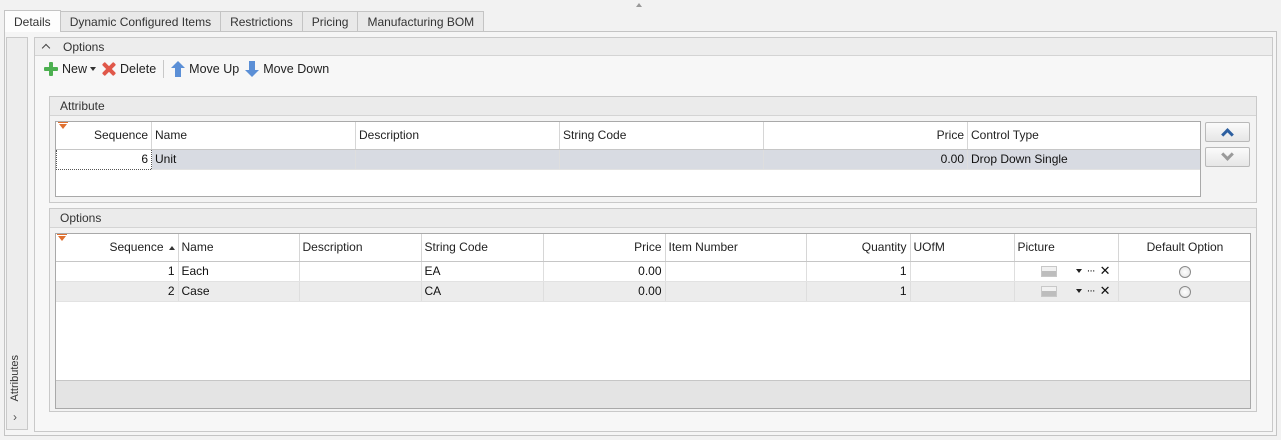  What do you see at coordinates (84, 46) in the screenshot?
I see `options-panel-title: Options` at bounding box center [84, 46].